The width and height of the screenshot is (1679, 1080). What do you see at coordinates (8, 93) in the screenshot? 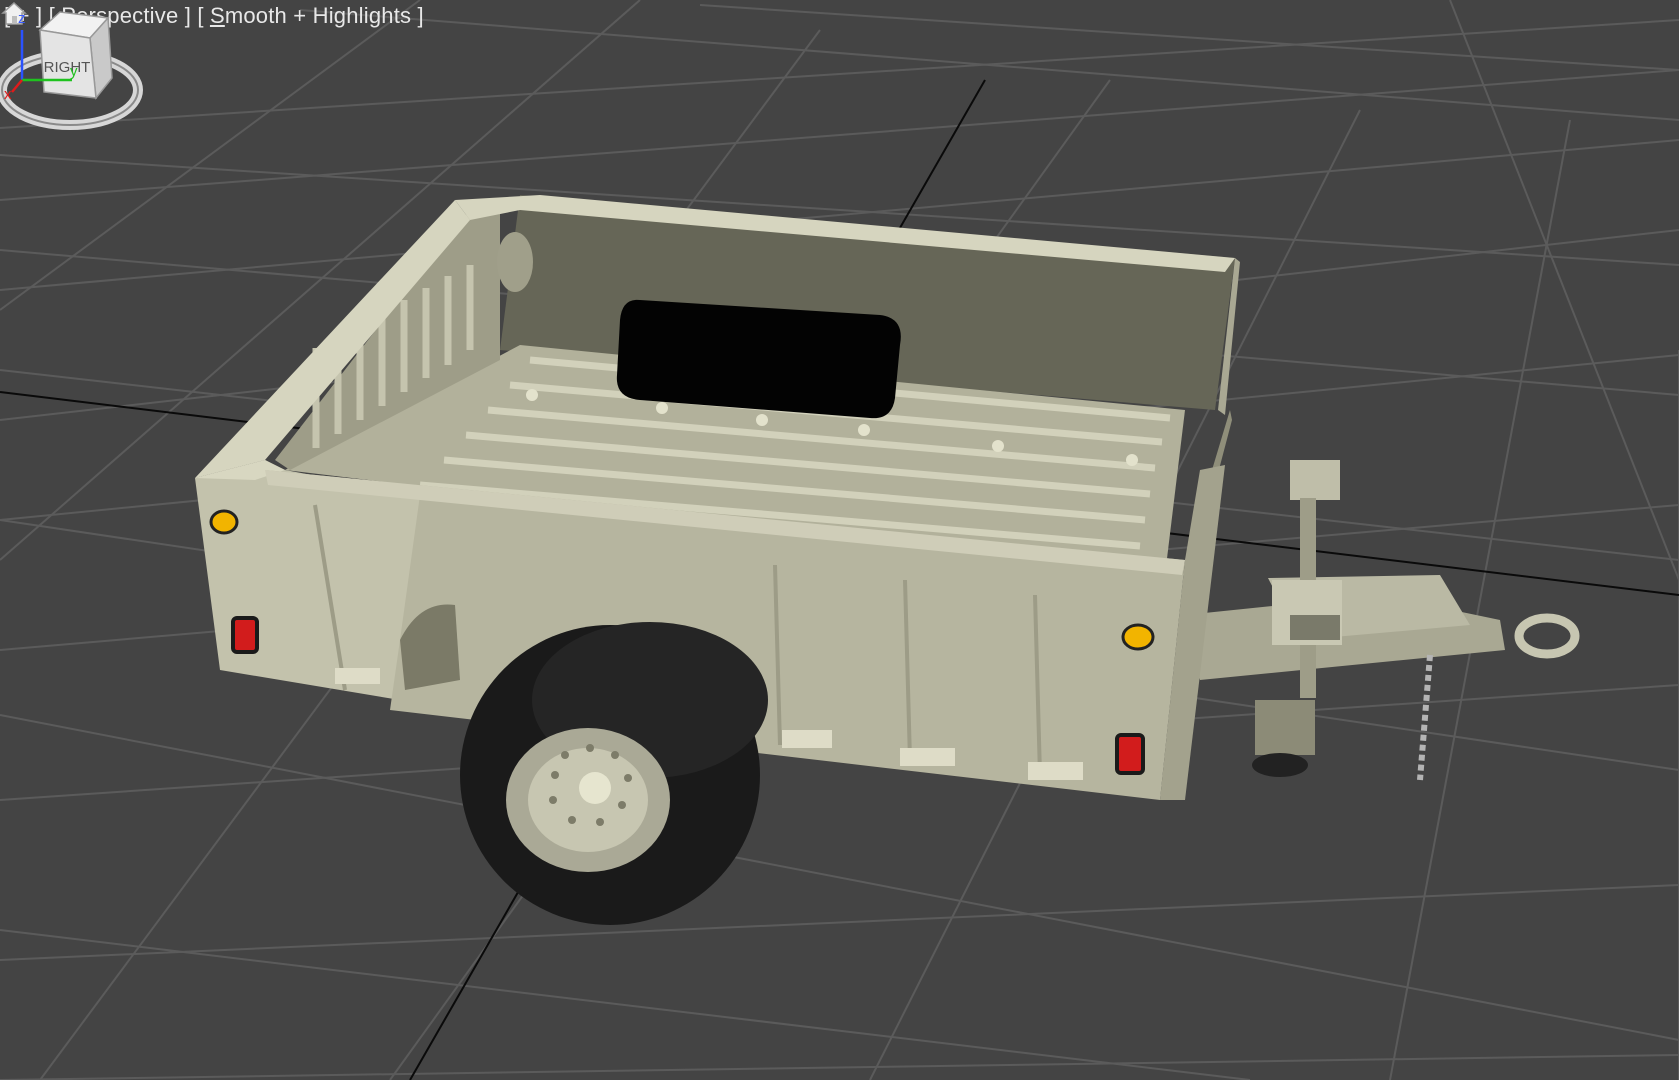
I see `axis-x-label: x` at bounding box center [8, 93].